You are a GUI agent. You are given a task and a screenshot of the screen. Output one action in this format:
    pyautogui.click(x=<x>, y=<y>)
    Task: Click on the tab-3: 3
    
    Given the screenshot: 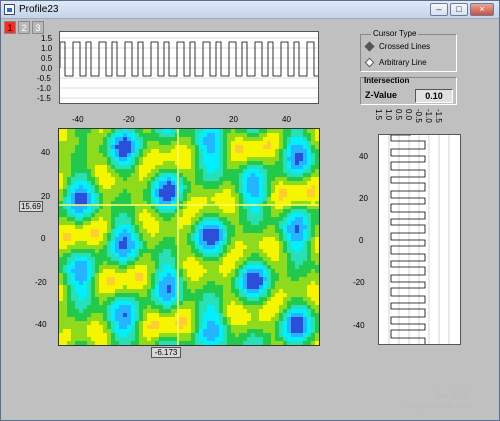 What is the action you would take?
    pyautogui.click(x=38, y=27)
    